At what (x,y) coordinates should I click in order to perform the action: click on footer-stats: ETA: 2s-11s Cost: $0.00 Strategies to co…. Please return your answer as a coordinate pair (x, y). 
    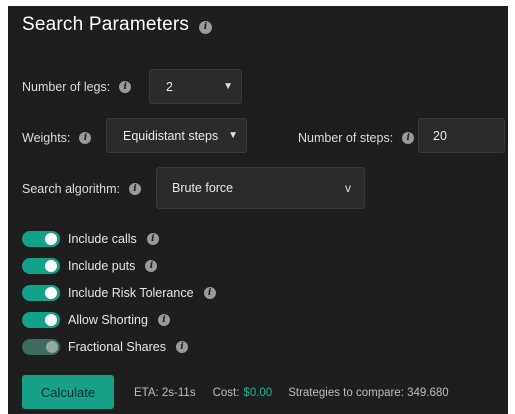
    Looking at the image, I should click on (291, 393).